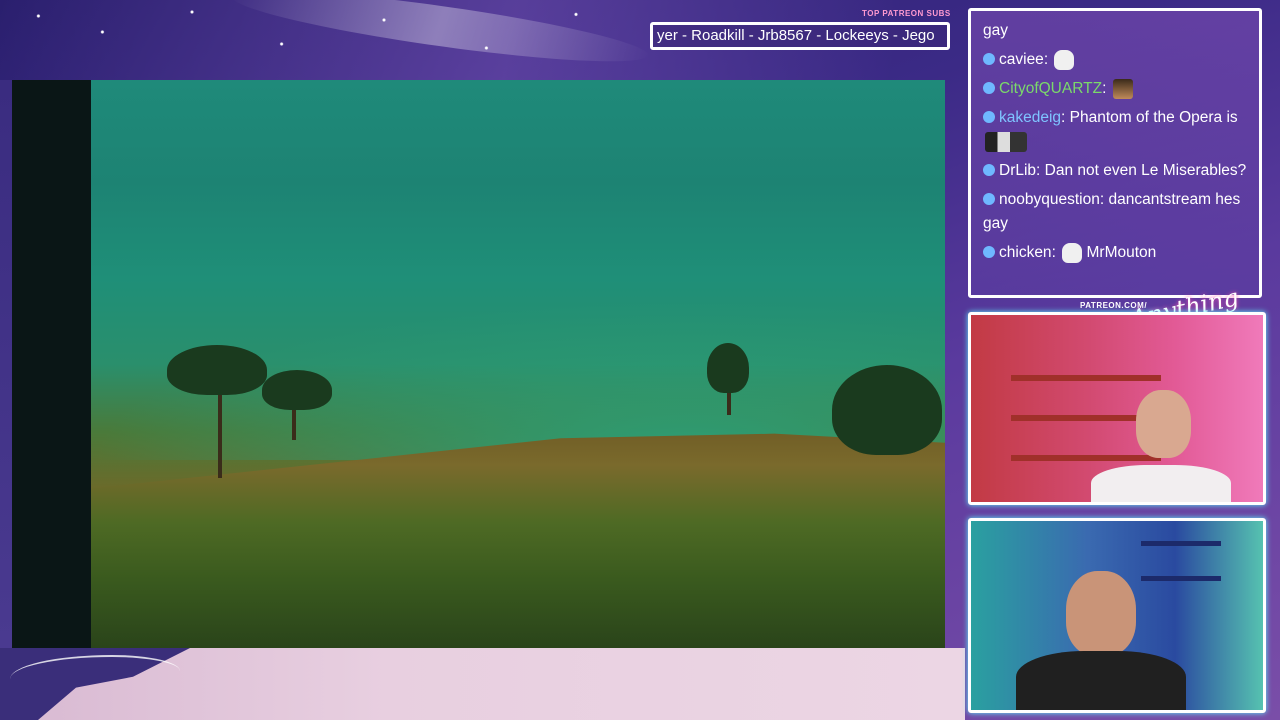 This screenshot has height=720, width=1280. What do you see at coordinates (1145, 170) in the screenshot?
I see `chat-message-text: Dan not even Le Miserables?` at bounding box center [1145, 170].